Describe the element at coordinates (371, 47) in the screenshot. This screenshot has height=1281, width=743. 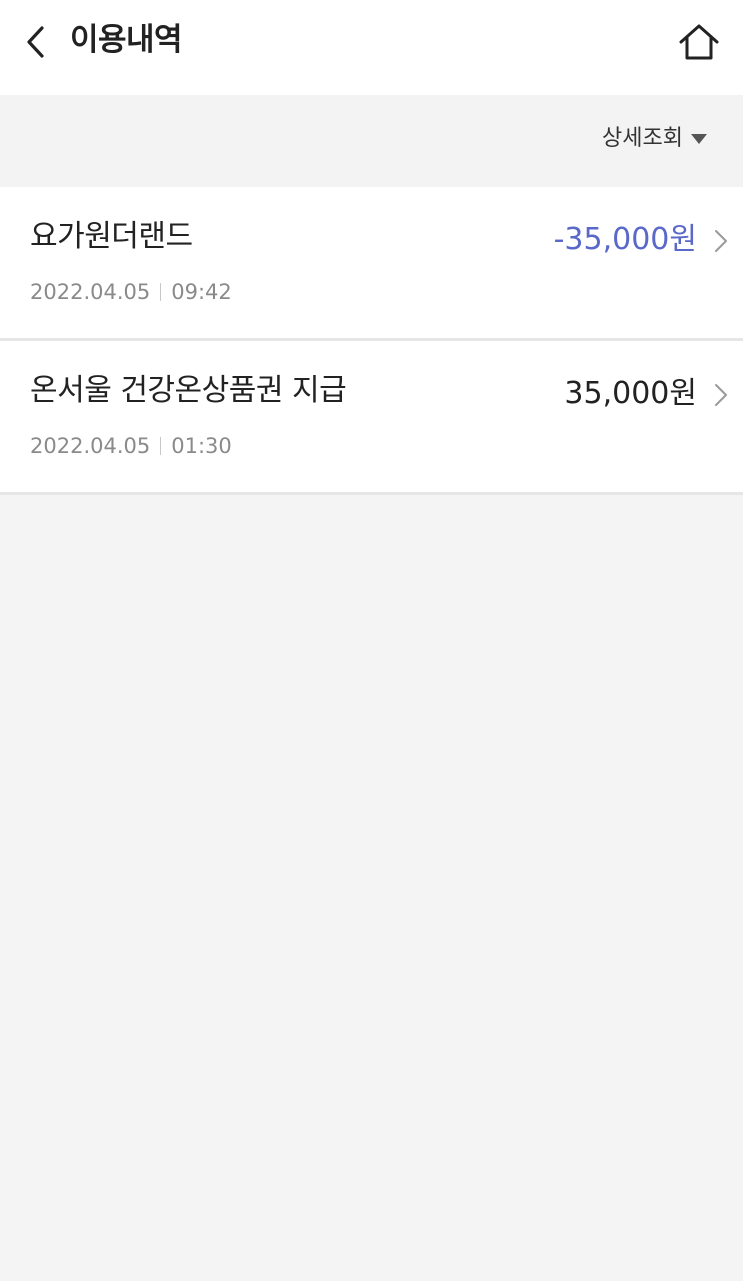
I see `app-header: 이용내역` at that location.